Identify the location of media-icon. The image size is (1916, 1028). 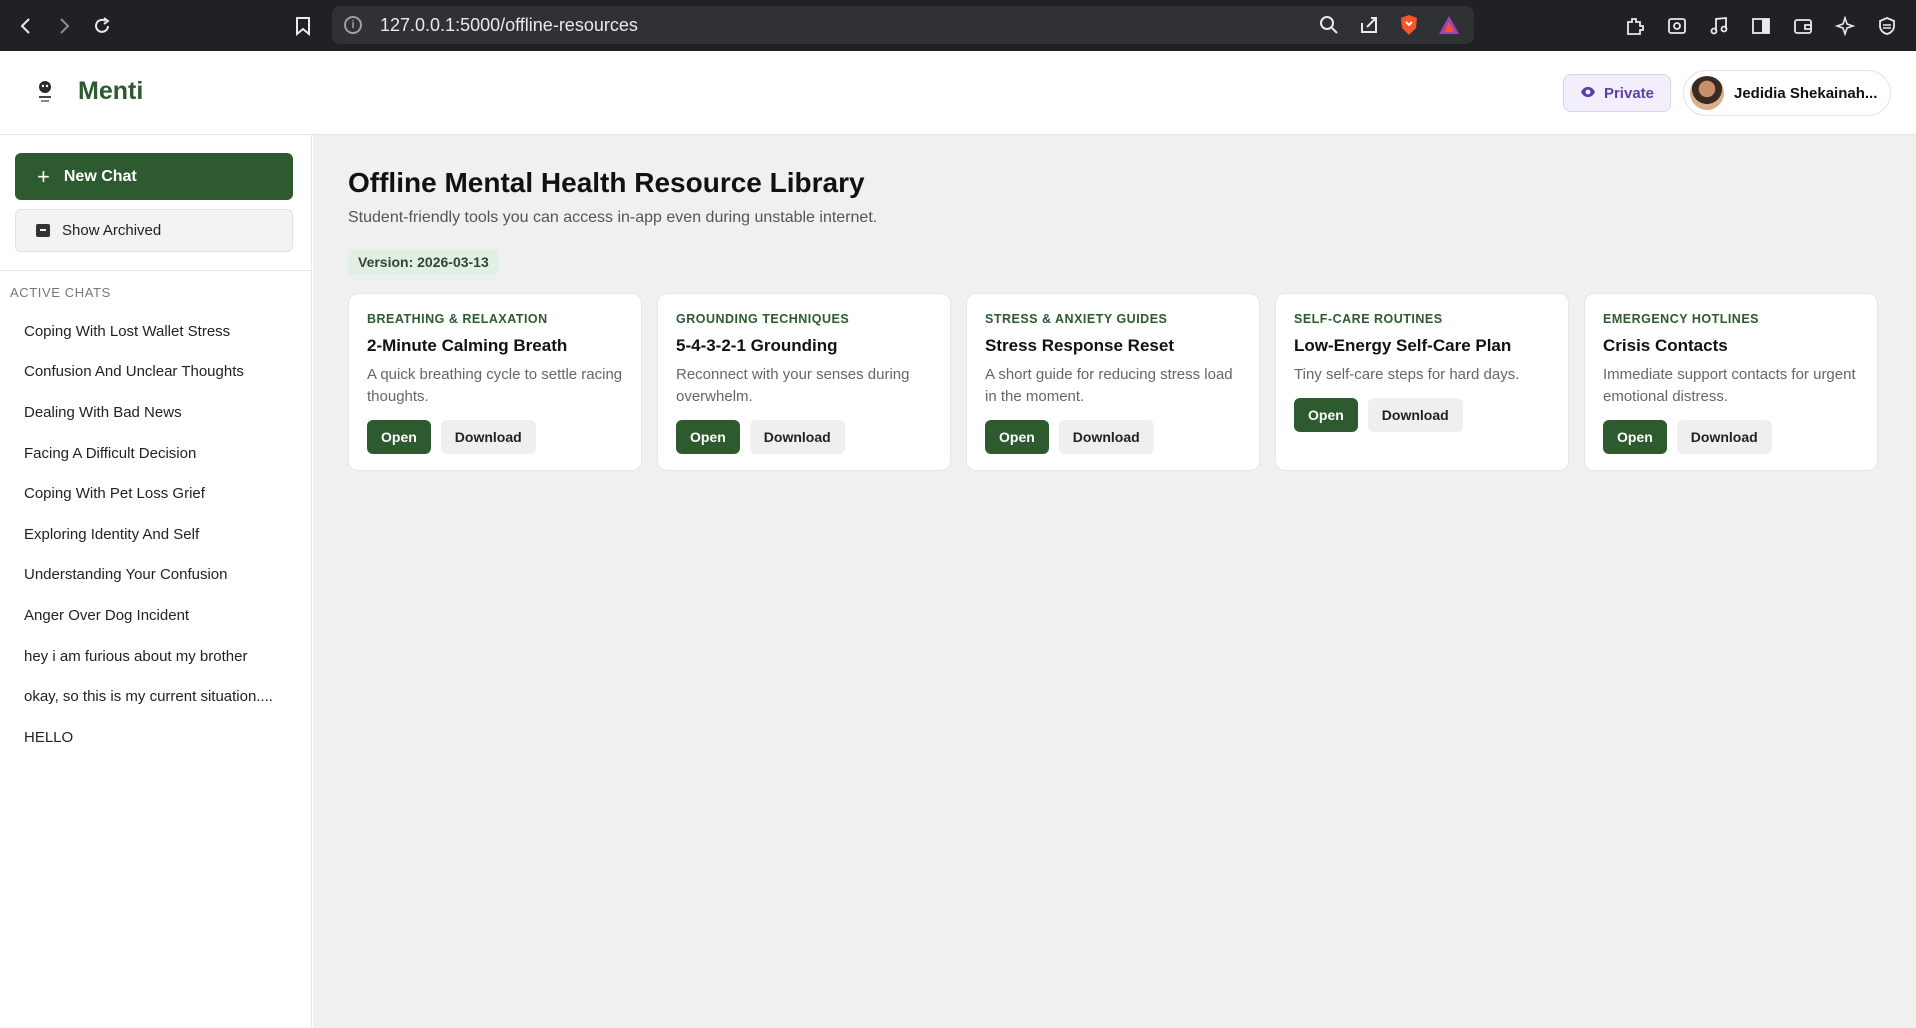
(1719, 26).